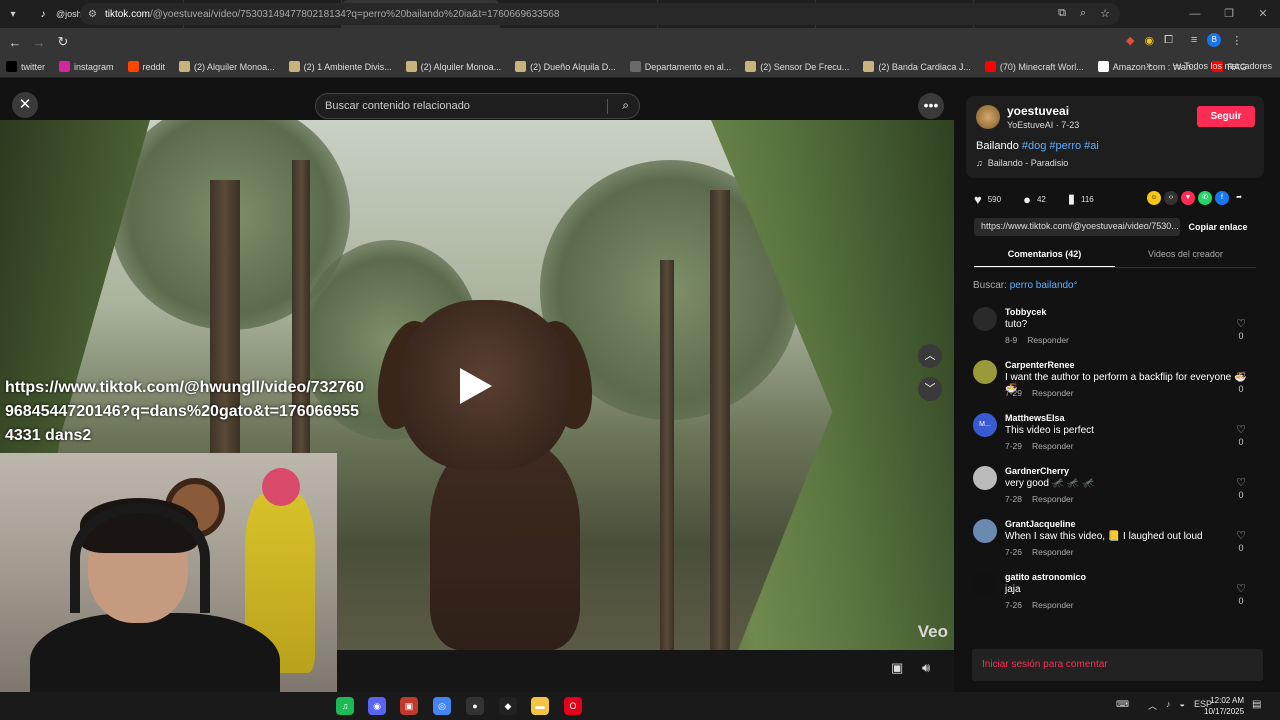 Image resolution: width=1280 pixels, height=720 pixels. Describe the element at coordinates (930, 389) in the screenshot. I see `next-video-icon: ﹀` at that location.